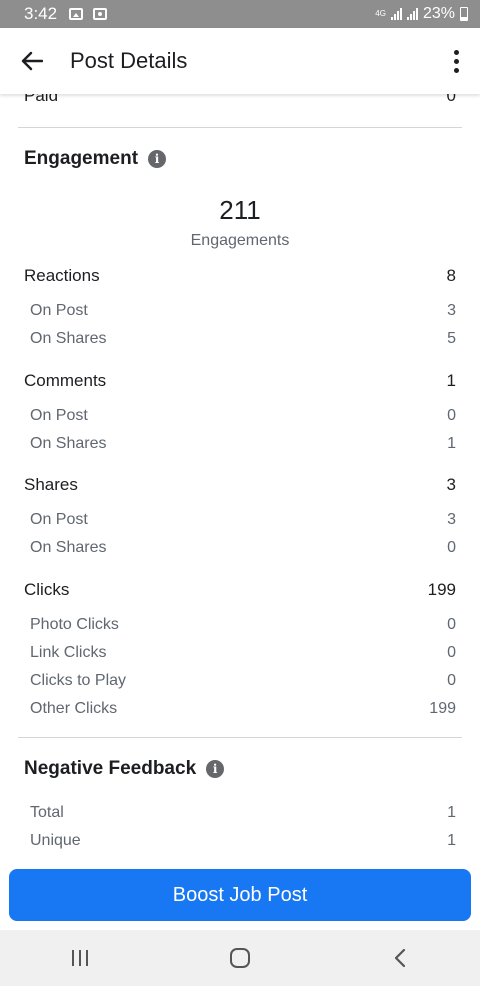 The image size is (480, 986). I want to click on row-label: Unique, so click(55, 840).